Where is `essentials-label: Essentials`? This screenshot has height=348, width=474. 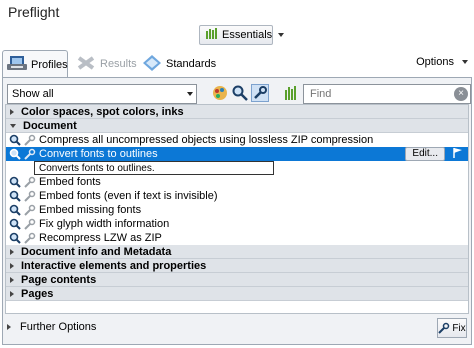
essentials-label: Essentials is located at coordinates (247, 35).